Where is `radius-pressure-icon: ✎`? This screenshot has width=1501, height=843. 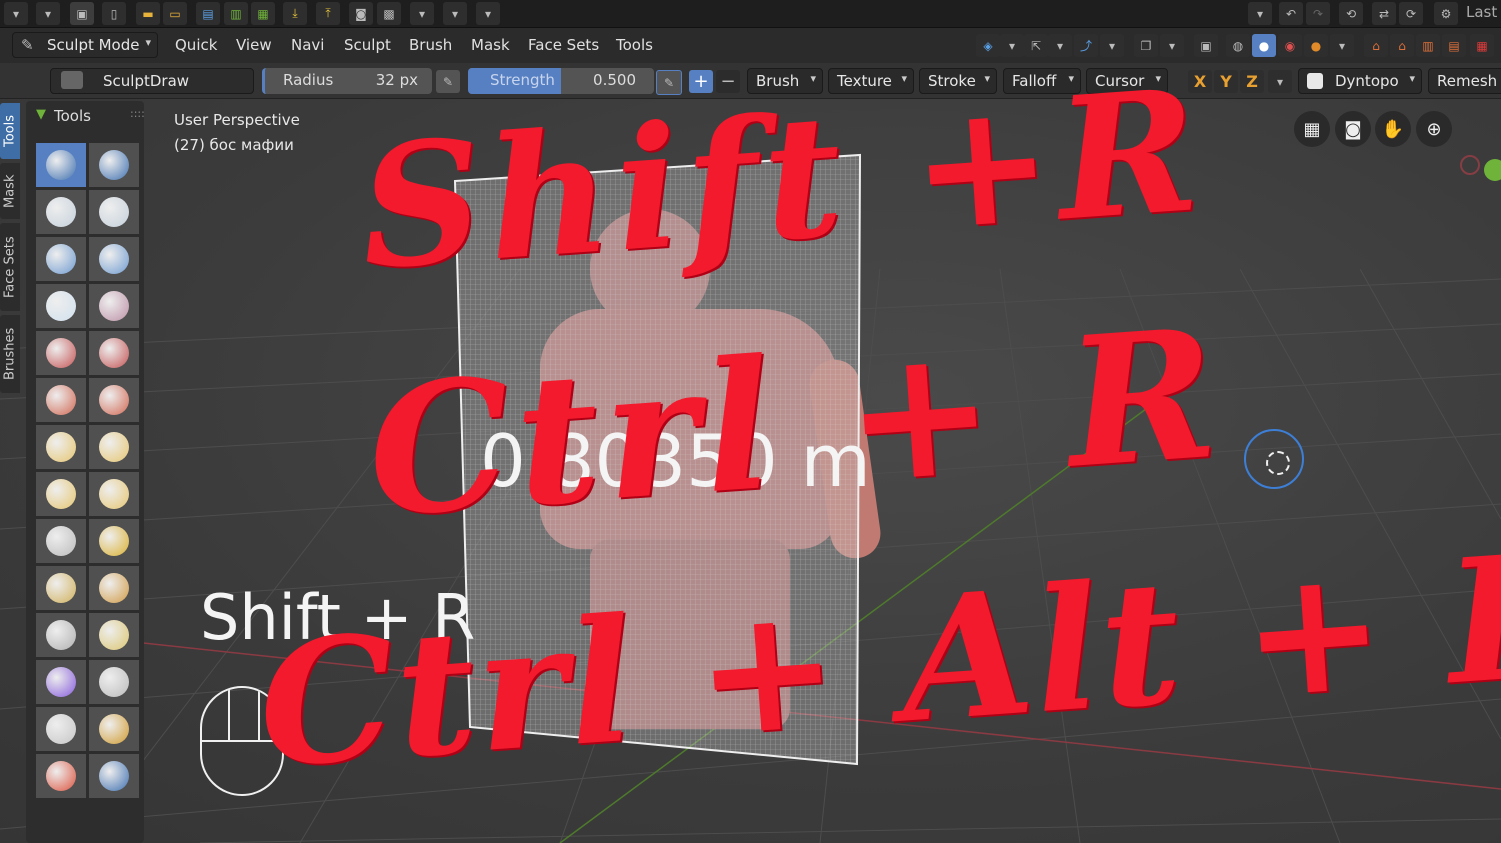 radius-pressure-icon: ✎ is located at coordinates (448, 81).